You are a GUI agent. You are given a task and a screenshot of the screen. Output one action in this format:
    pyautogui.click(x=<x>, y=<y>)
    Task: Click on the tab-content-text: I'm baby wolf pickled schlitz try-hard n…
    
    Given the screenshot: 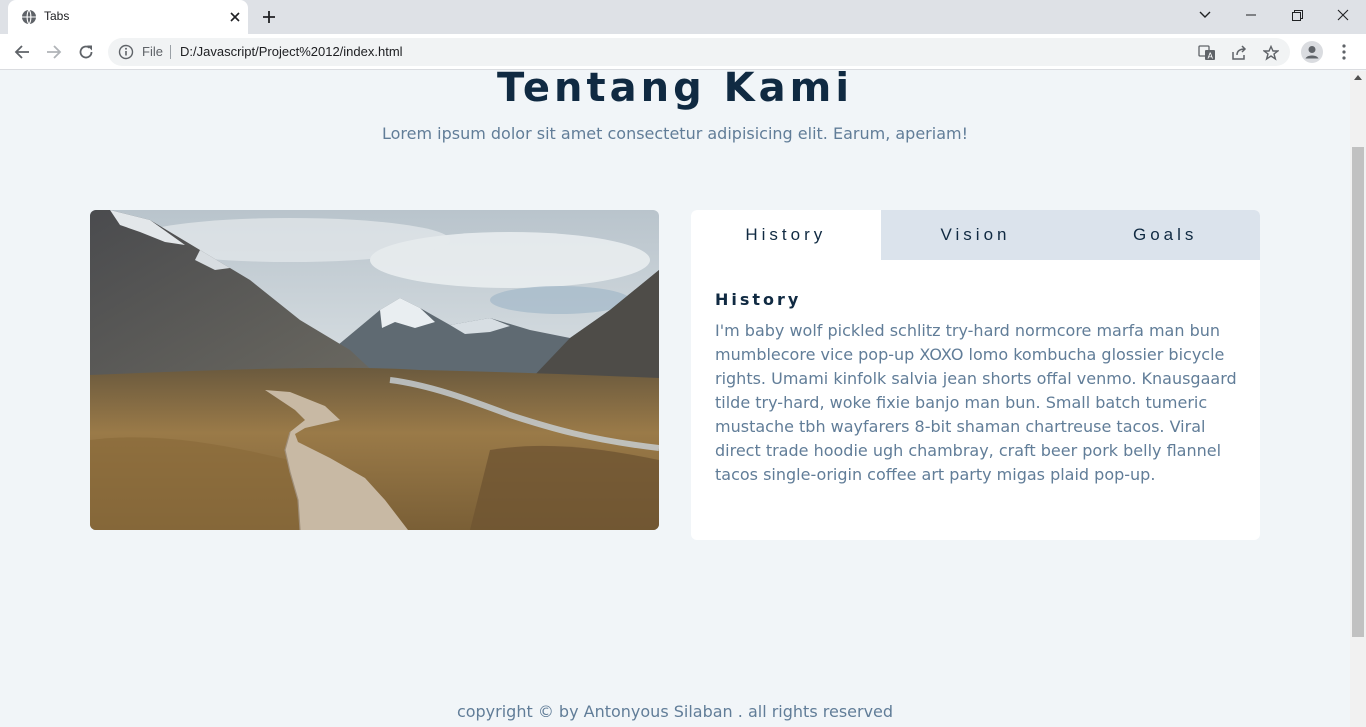 What is the action you would take?
    pyautogui.click(x=976, y=402)
    